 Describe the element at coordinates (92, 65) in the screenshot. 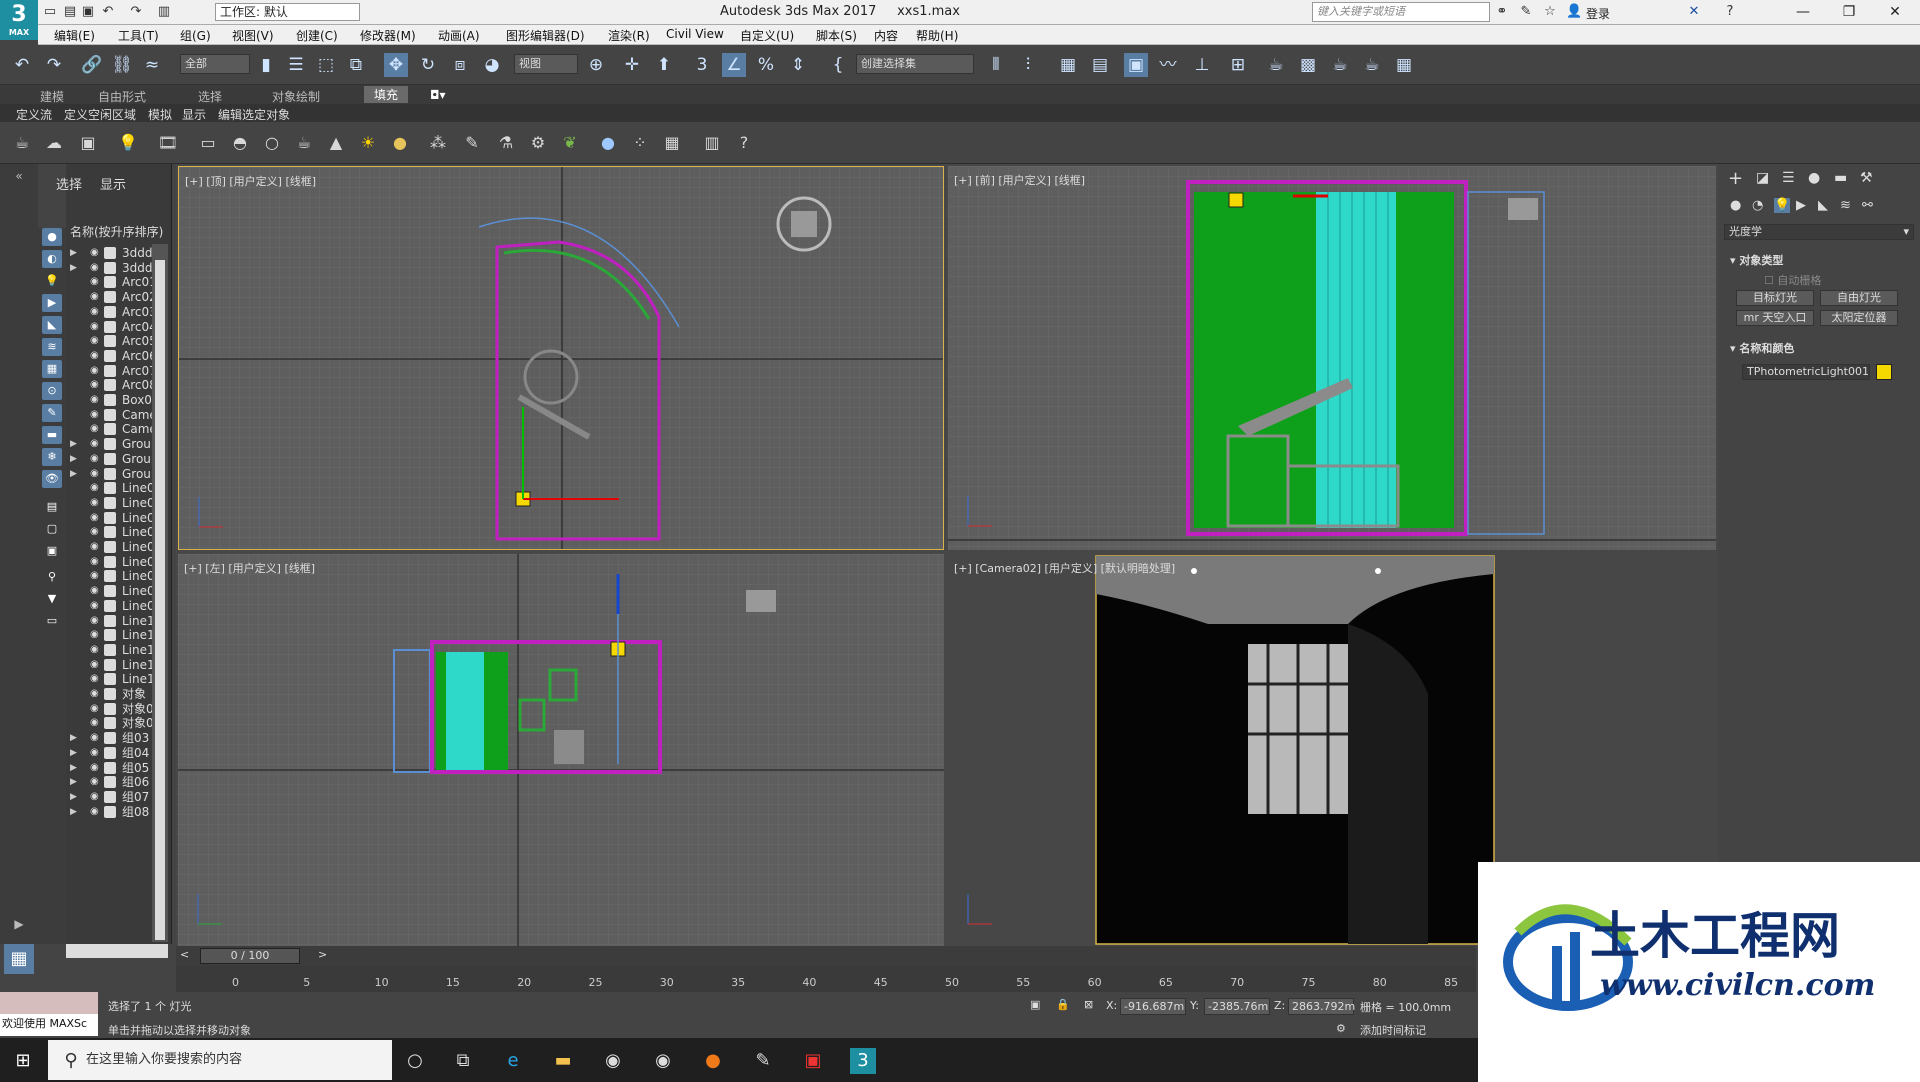

I see `link-icon: 🔗` at that location.